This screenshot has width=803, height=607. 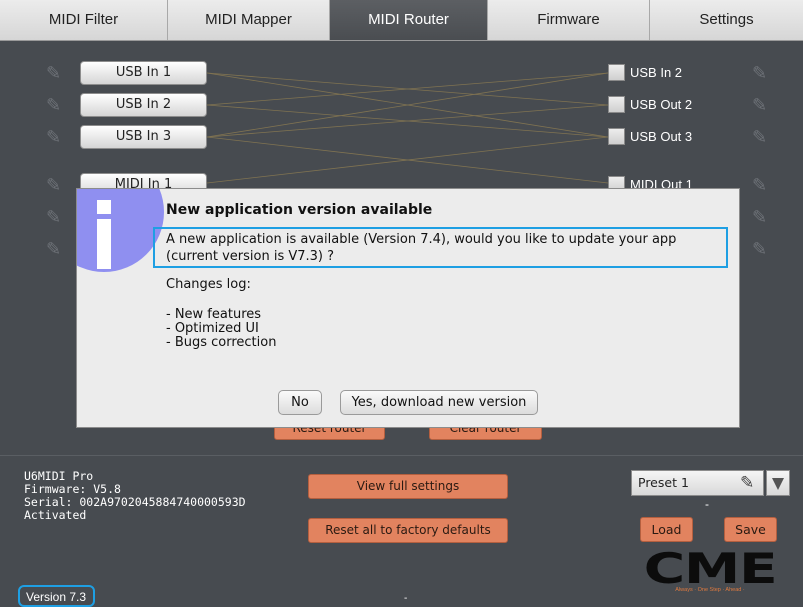 What do you see at coordinates (221, 342) in the screenshot?
I see `changes-item: - Bugs correction` at bounding box center [221, 342].